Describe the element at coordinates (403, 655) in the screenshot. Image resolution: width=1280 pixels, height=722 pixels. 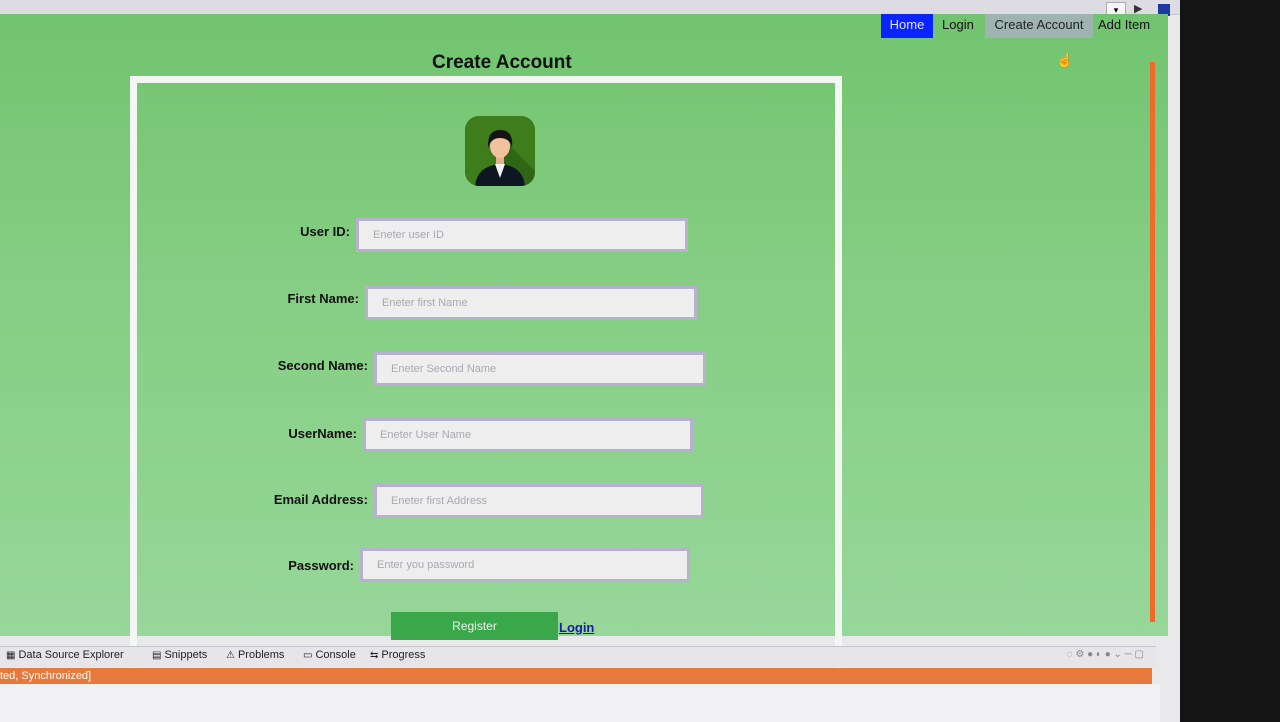
I see `tab-label: Progress` at that location.